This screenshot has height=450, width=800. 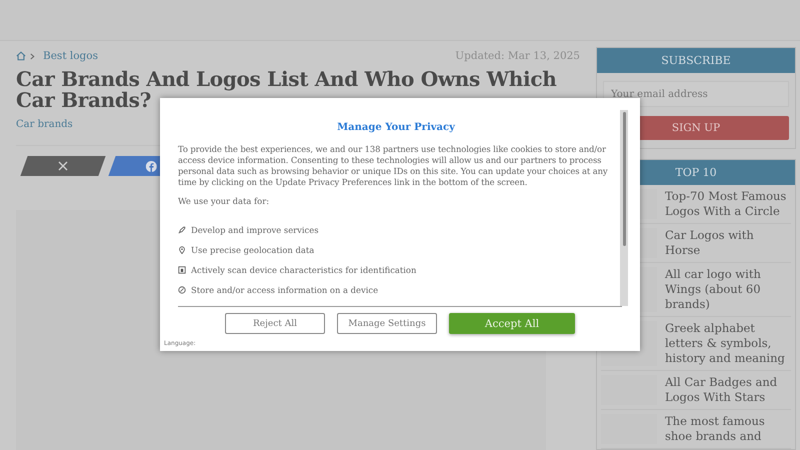 What do you see at coordinates (21, 56) in the screenshot?
I see `home-icon` at bounding box center [21, 56].